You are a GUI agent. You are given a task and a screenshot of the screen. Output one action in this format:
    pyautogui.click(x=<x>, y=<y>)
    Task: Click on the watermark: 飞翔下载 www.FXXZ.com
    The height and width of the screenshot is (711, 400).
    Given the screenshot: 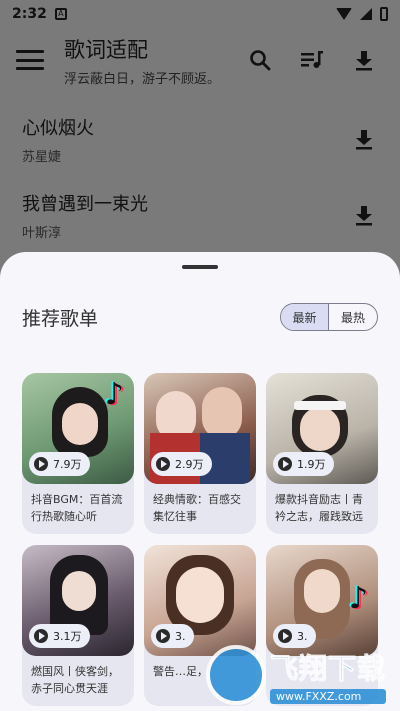 What is the action you would take?
    pyautogui.click(x=295, y=675)
    